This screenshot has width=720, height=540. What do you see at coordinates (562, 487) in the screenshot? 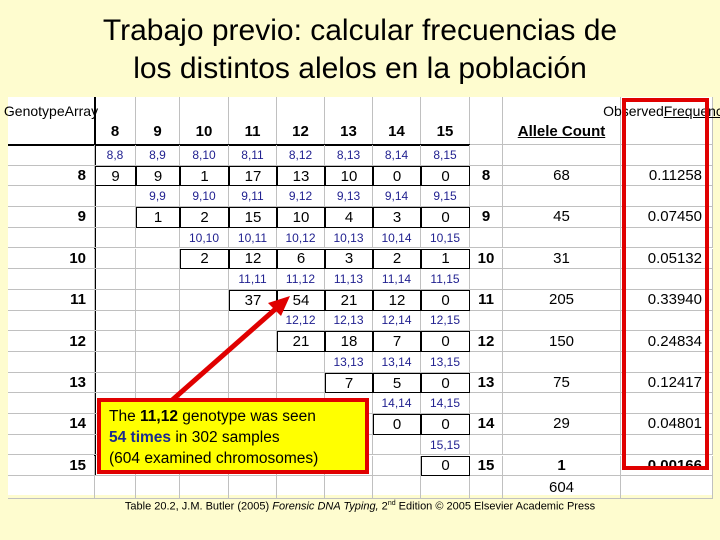
I see `total-allele-count: 604` at bounding box center [562, 487].